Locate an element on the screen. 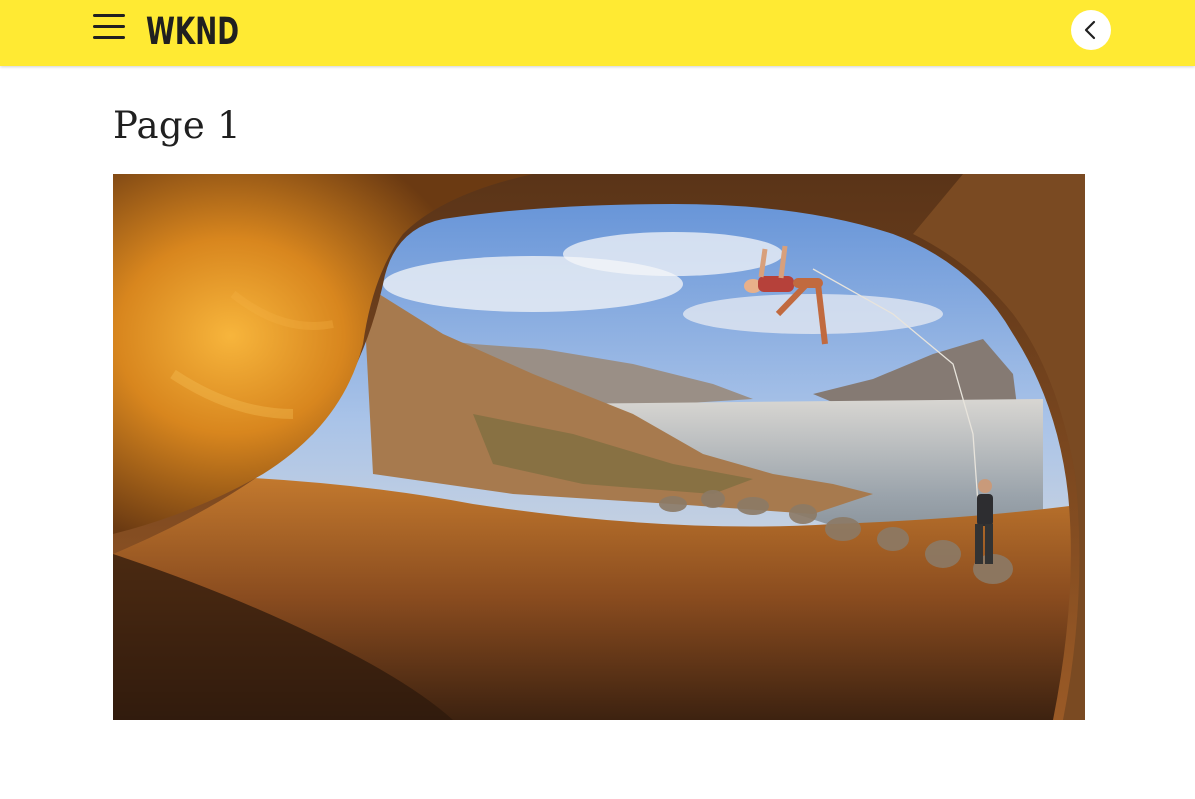  back-button is located at coordinates (1091, 30).